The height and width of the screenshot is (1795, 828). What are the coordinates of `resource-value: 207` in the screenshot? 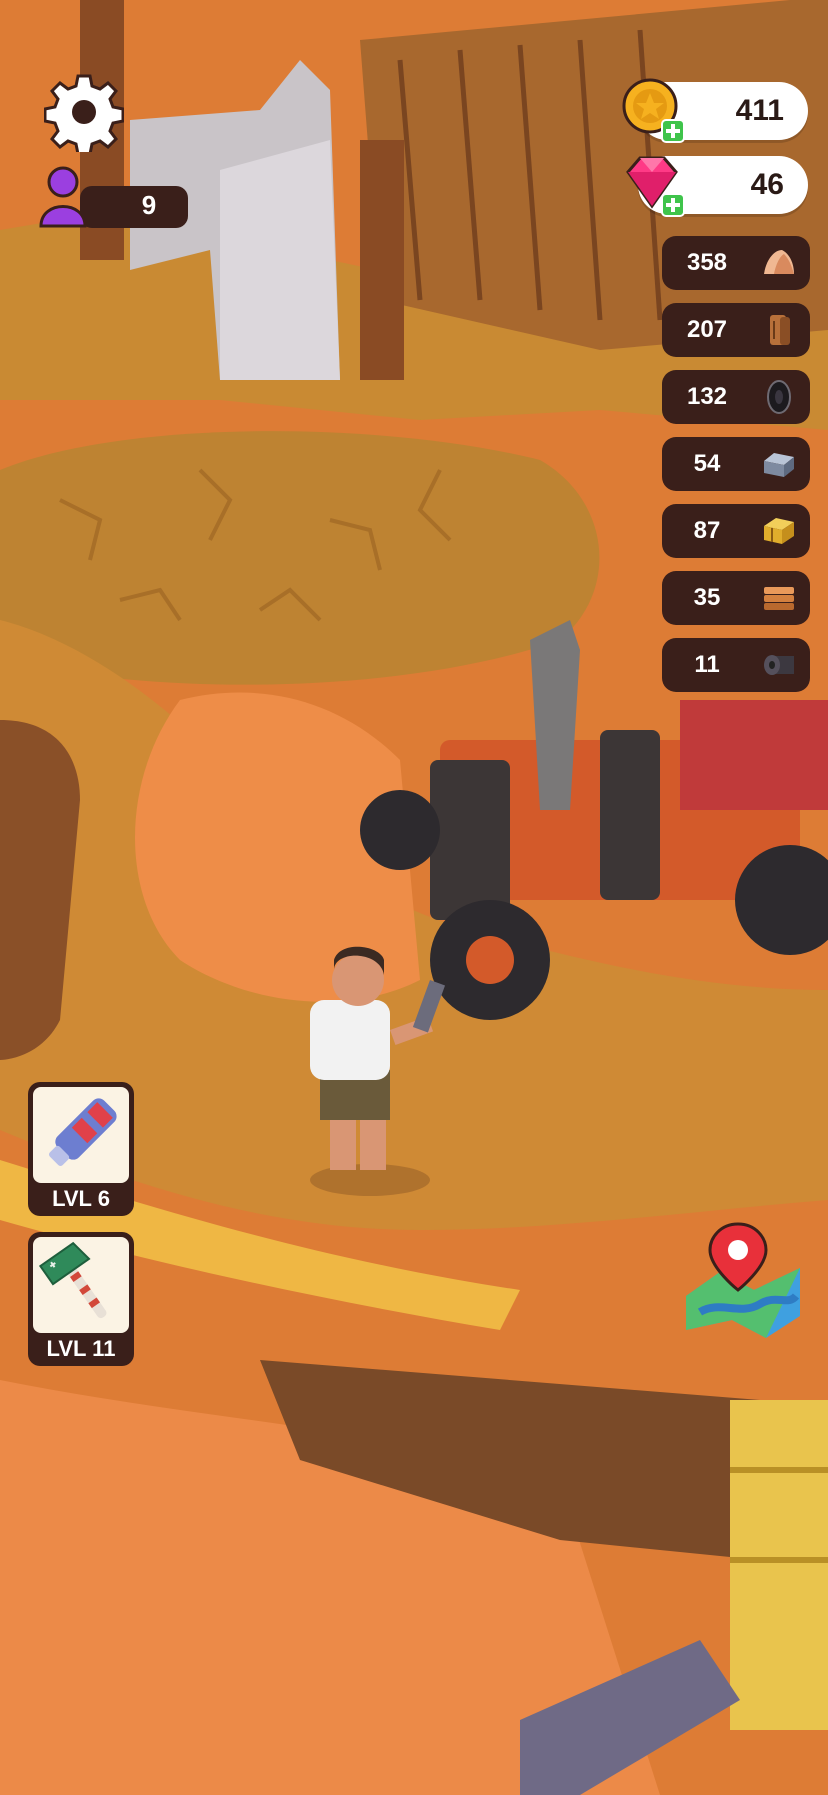 It's located at (707, 329).